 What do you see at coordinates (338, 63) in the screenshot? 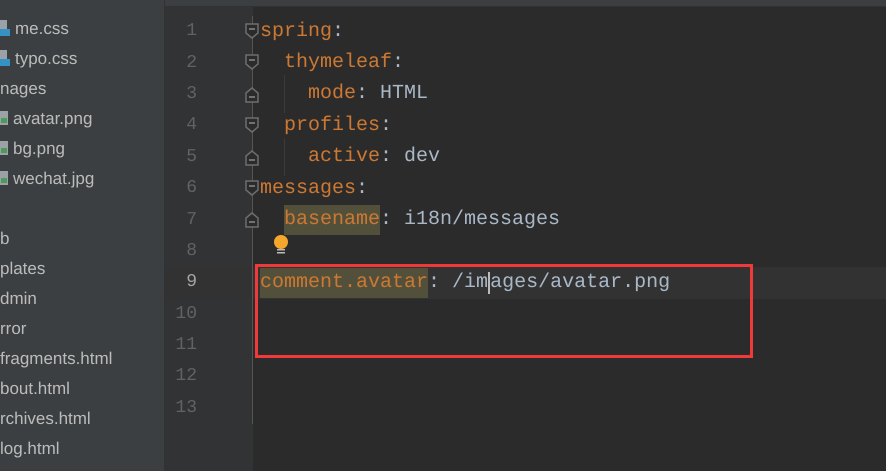
I see `yaml-key: thymeleaf` at bounding box center [338, 63].